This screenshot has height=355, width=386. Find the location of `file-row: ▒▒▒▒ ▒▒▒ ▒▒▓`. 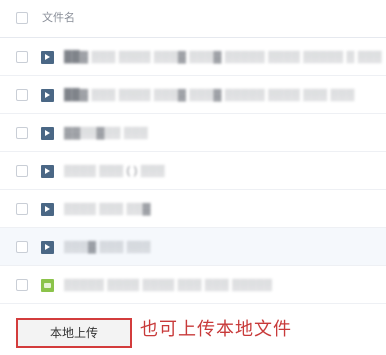

file-row: ▒▒▒▒ ▒▒▒ ▒▒▓ is located at coordinates (193, 209).